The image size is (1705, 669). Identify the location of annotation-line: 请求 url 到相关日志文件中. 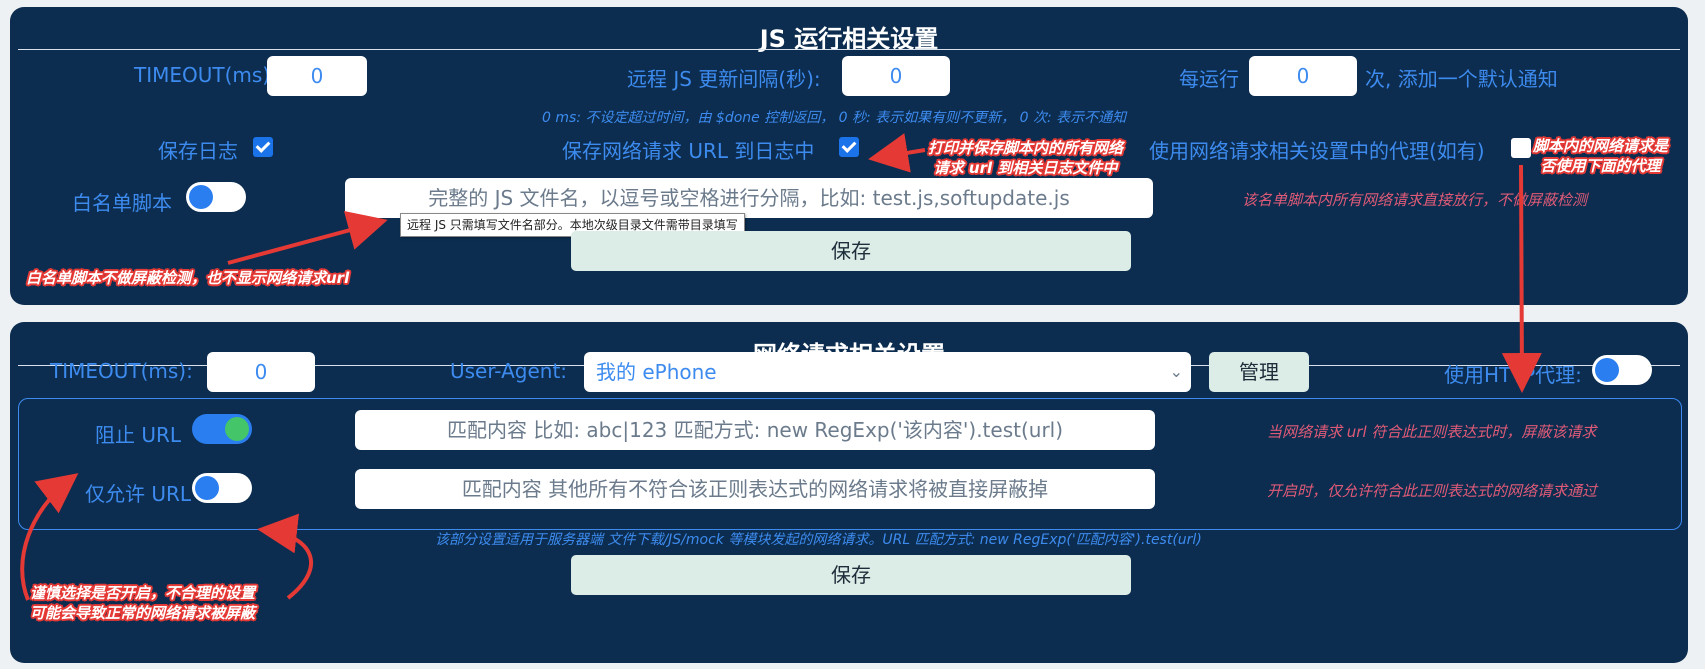
(1025, 168).